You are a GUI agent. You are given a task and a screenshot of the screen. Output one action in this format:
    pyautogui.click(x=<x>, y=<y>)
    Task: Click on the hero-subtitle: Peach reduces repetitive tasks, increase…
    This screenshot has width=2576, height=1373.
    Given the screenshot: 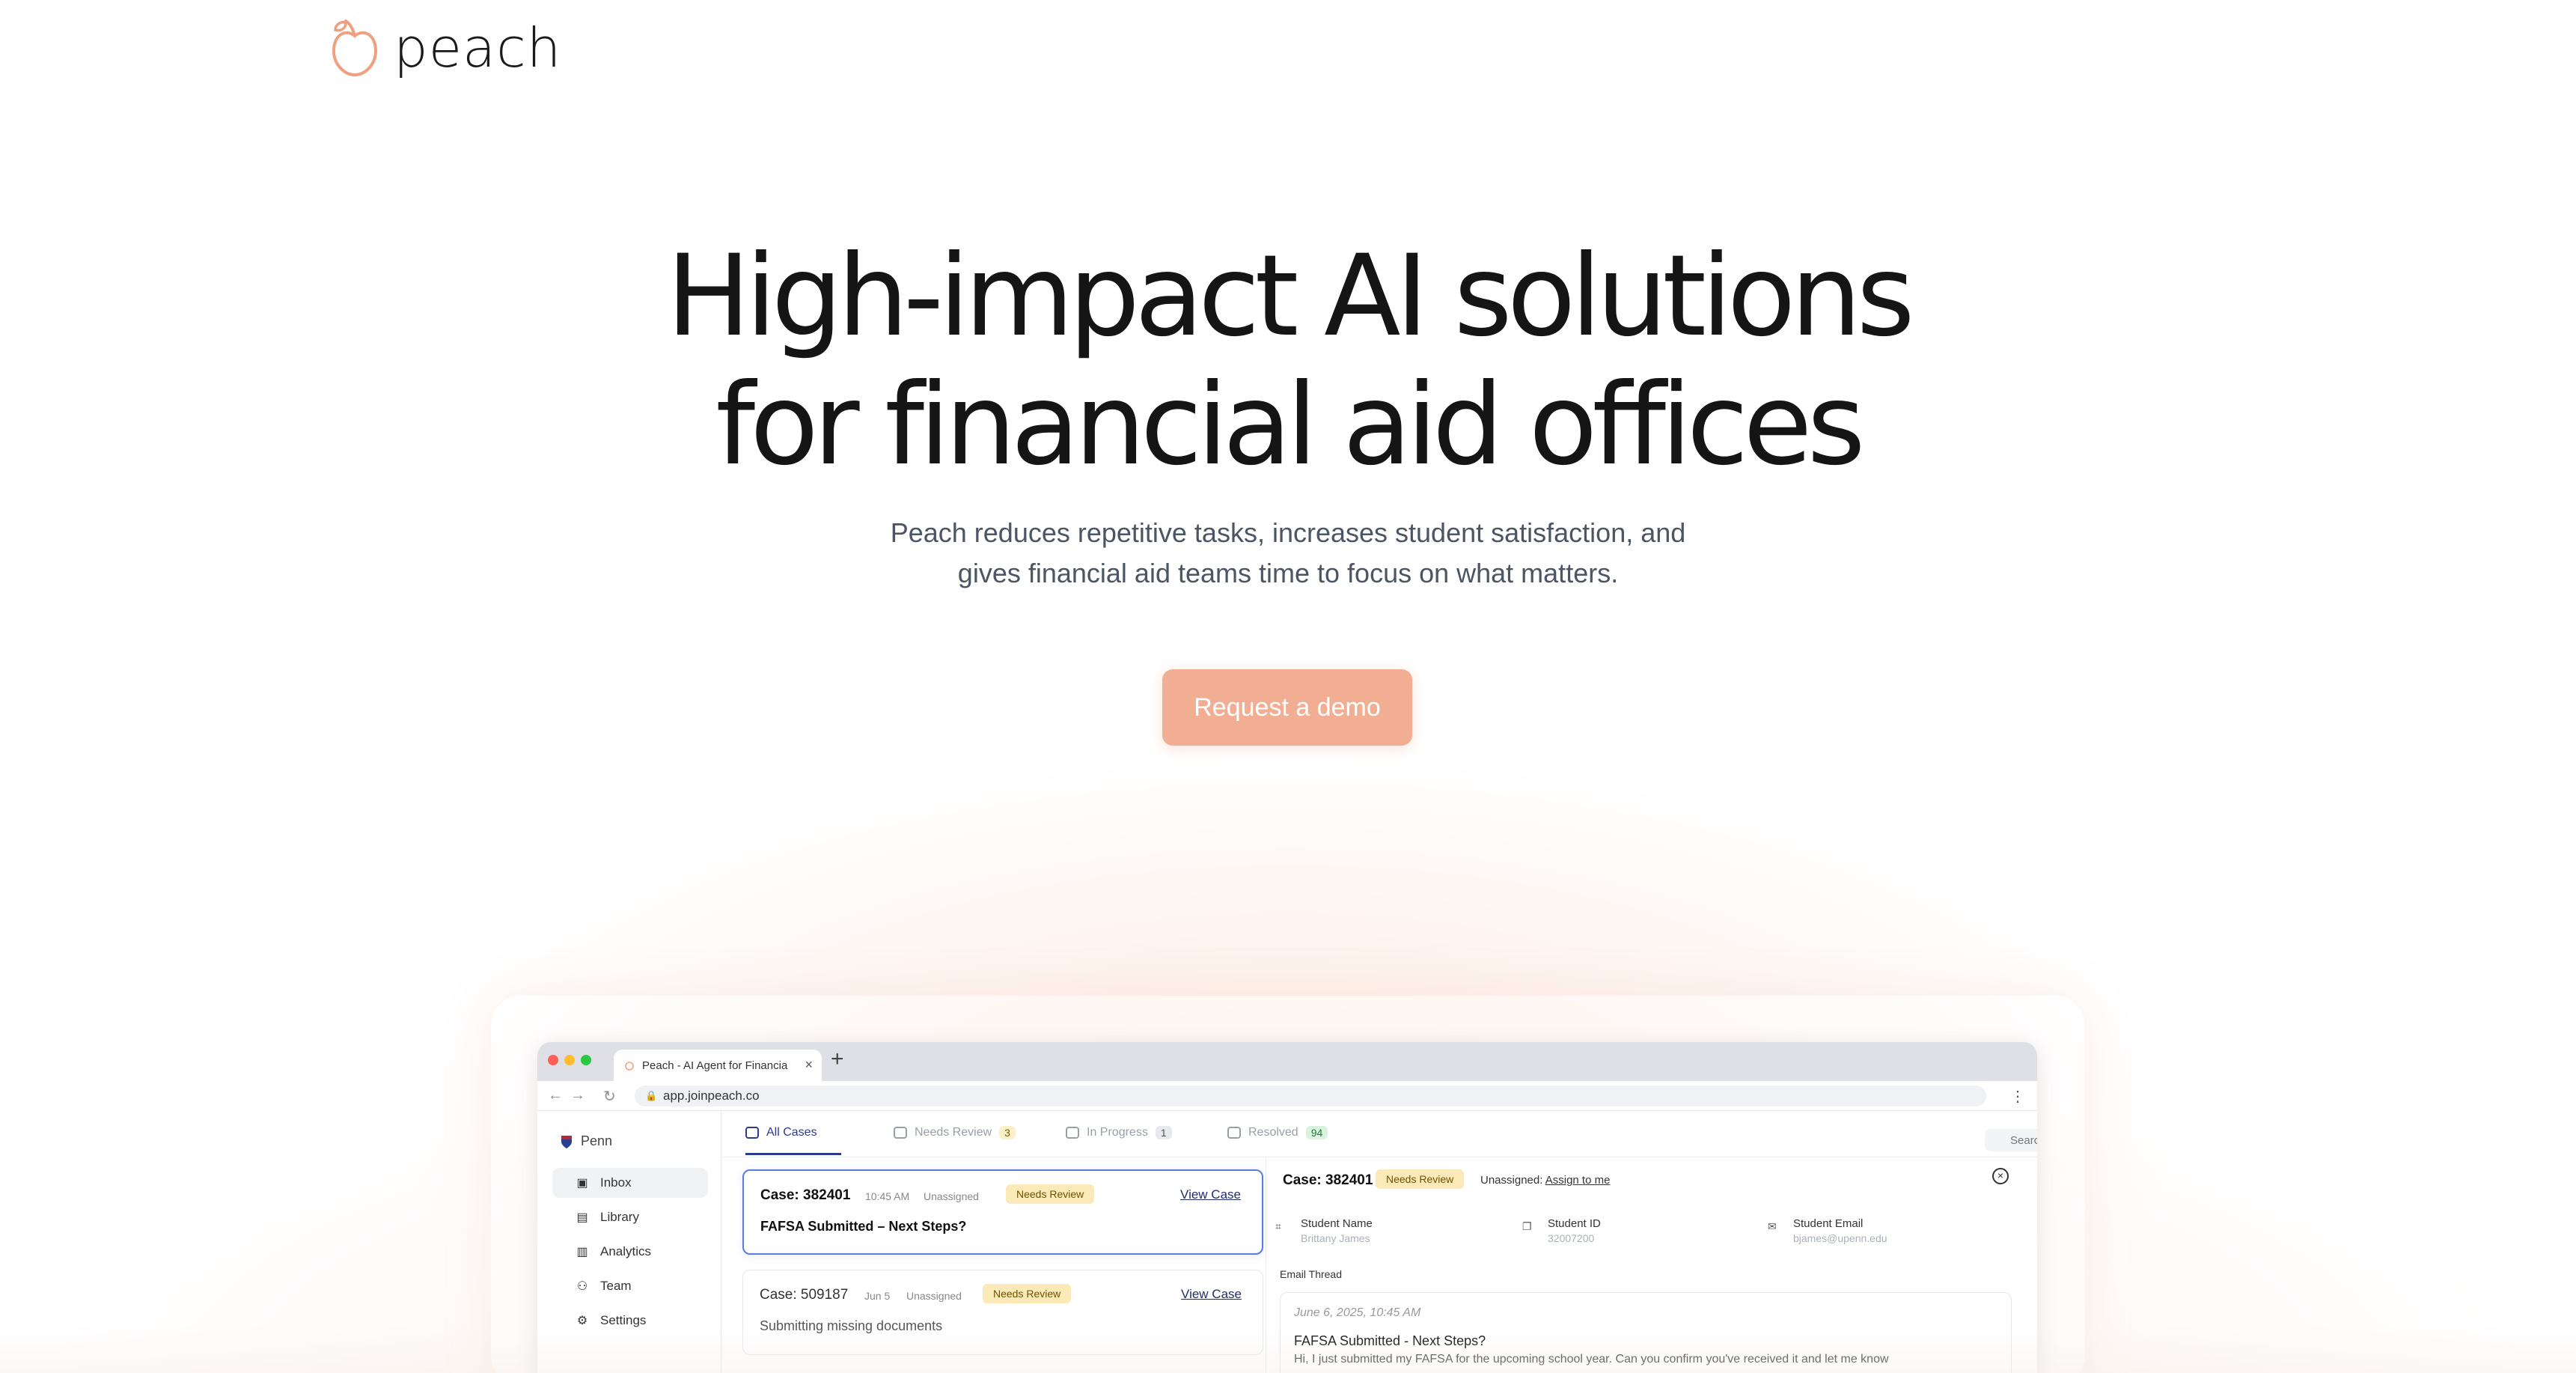 What is the action you would take?
    pyautogui.click(x=1288, y=553)
    